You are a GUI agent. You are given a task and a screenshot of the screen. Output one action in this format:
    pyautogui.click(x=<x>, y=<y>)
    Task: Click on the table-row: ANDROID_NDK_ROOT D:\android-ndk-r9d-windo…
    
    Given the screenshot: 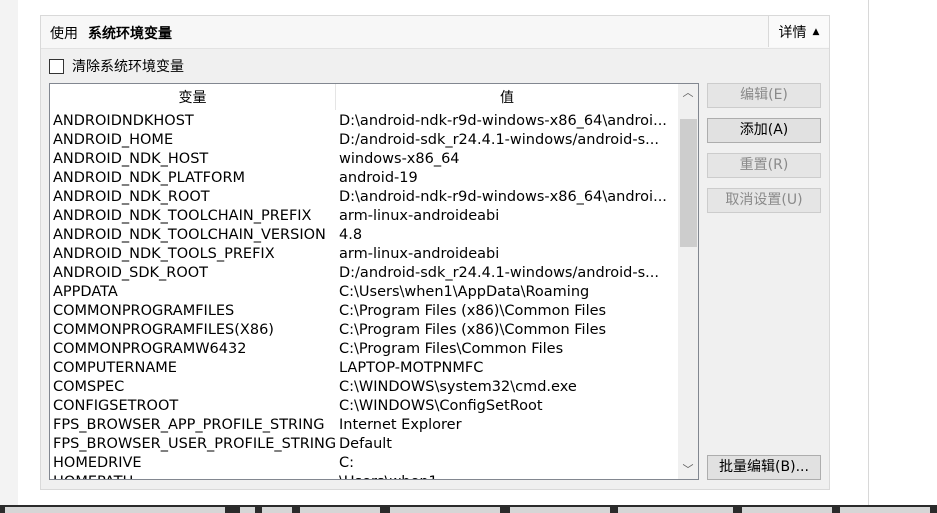 What is the action you would take?
    pyautogui.click(x=364, y=197)
    